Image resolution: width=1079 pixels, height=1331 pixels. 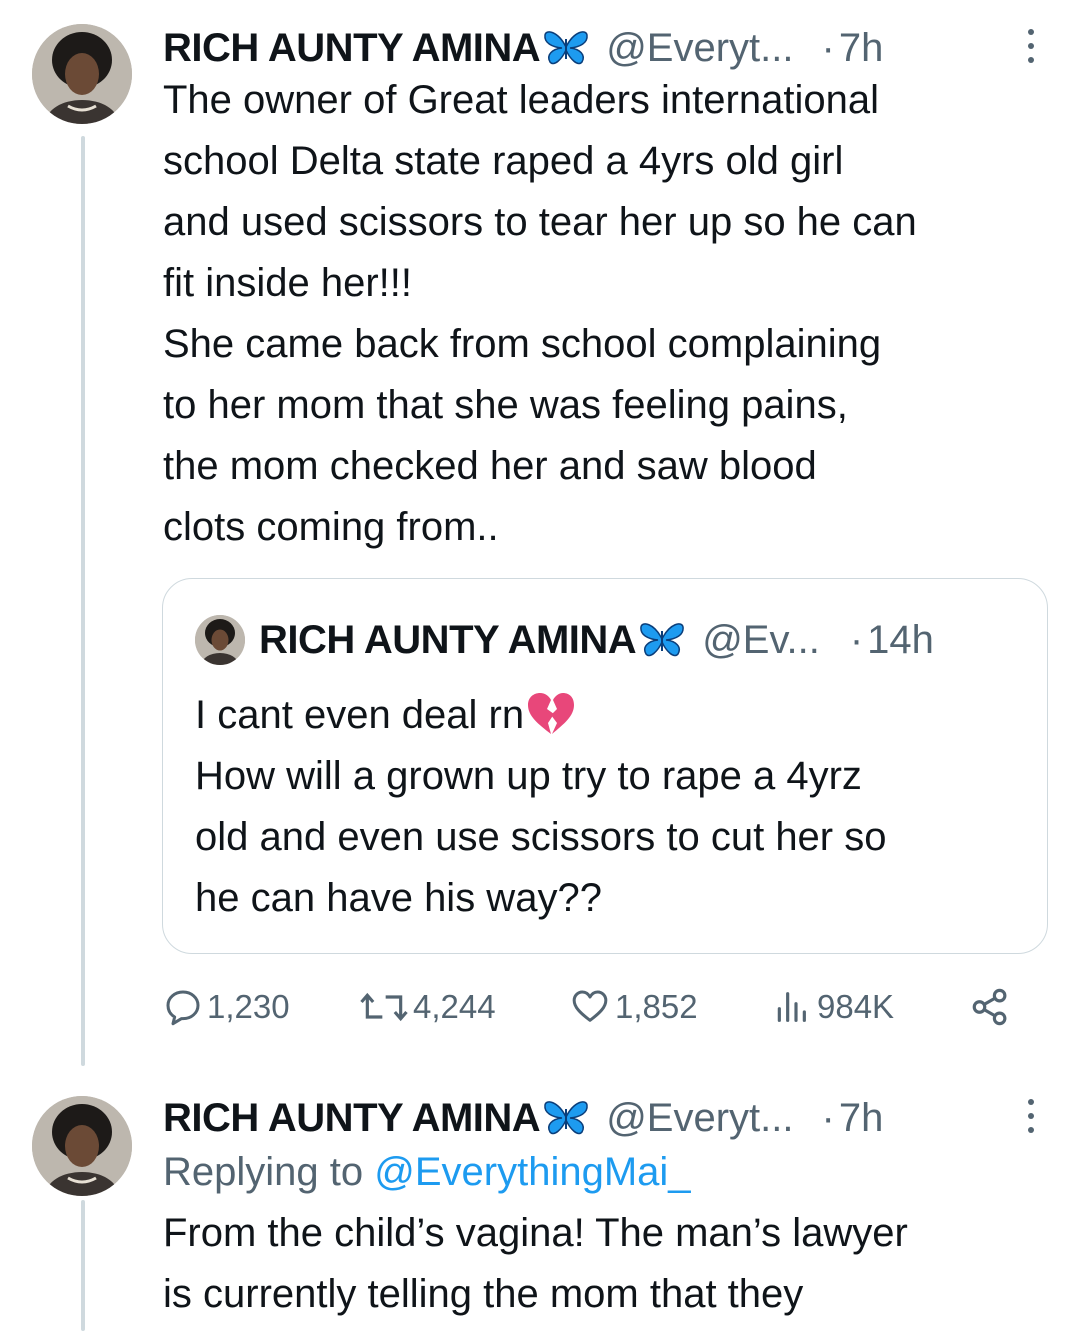 I want to click on quote-header: RICH AUNTY AMINA @Ev... · 14h, so click(x=564, y=640).